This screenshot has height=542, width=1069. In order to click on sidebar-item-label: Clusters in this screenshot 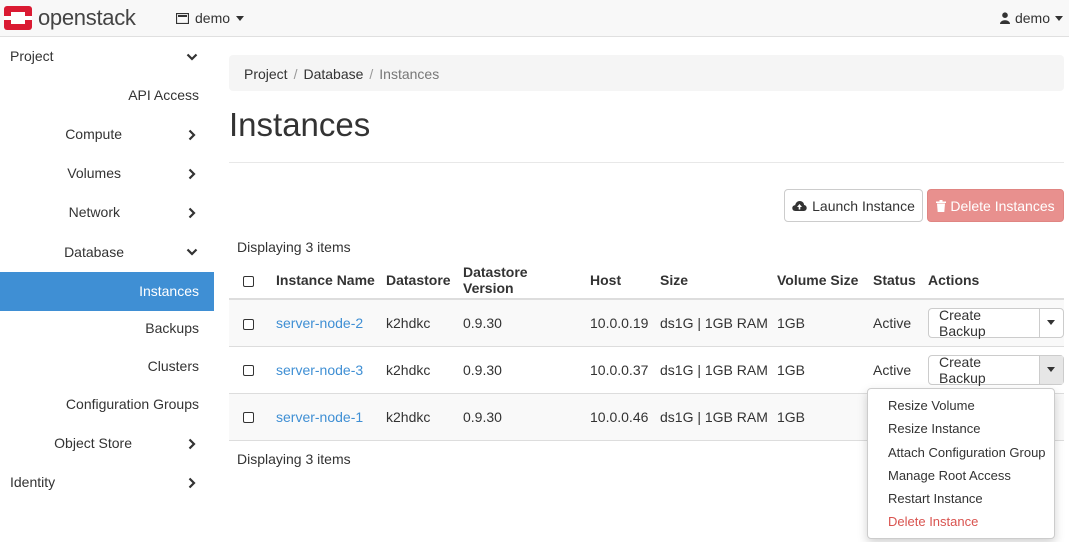, I will do `click(173, 366)`.